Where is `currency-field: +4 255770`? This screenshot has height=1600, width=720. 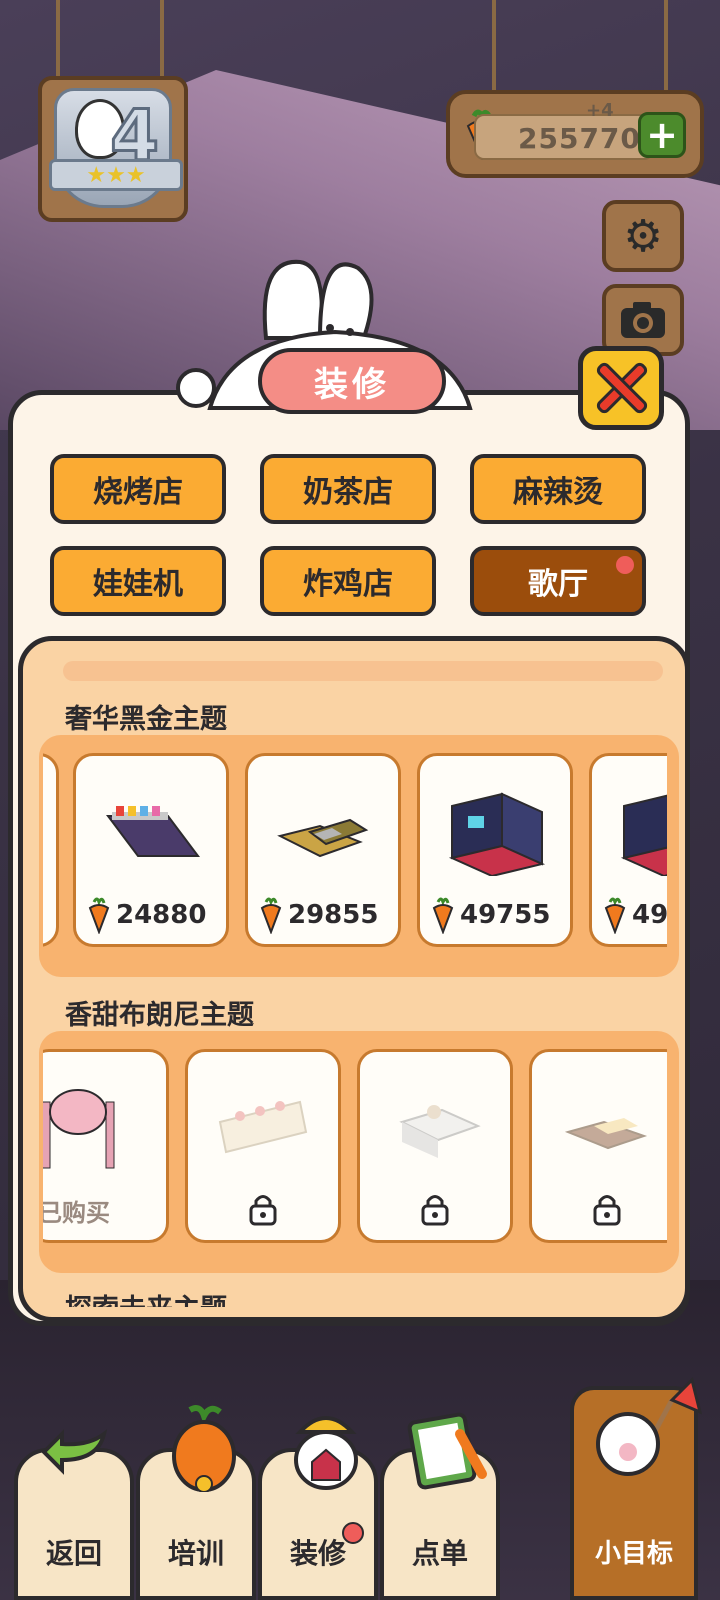 currency-field: +4 255770 is located at coordinates (564, 130).